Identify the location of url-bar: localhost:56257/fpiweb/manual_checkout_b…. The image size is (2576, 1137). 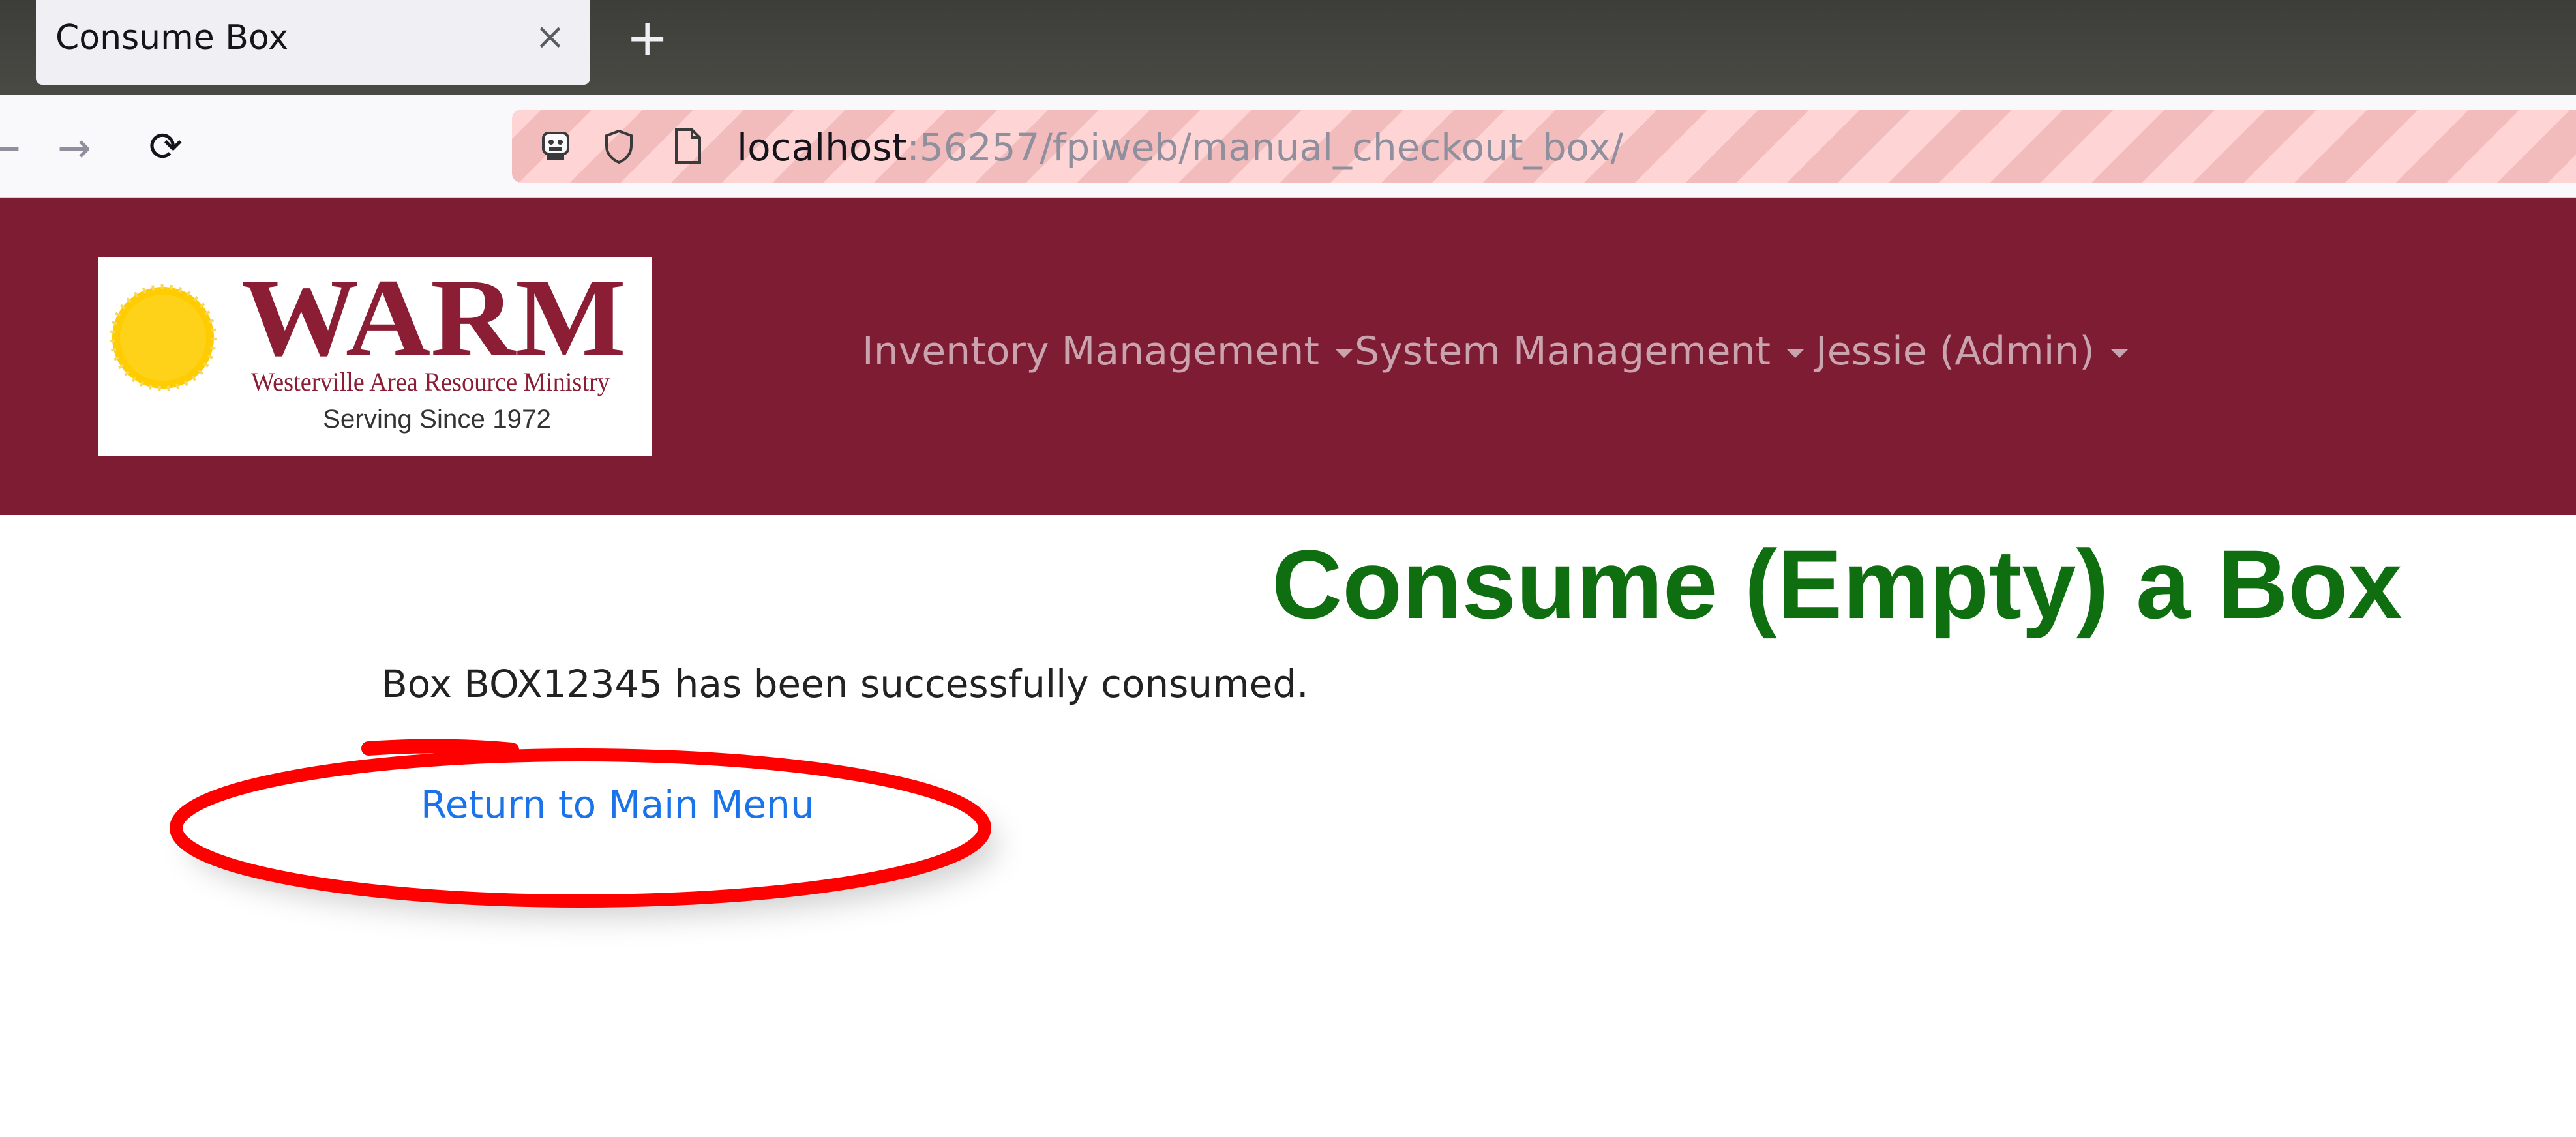
(1544, 146).